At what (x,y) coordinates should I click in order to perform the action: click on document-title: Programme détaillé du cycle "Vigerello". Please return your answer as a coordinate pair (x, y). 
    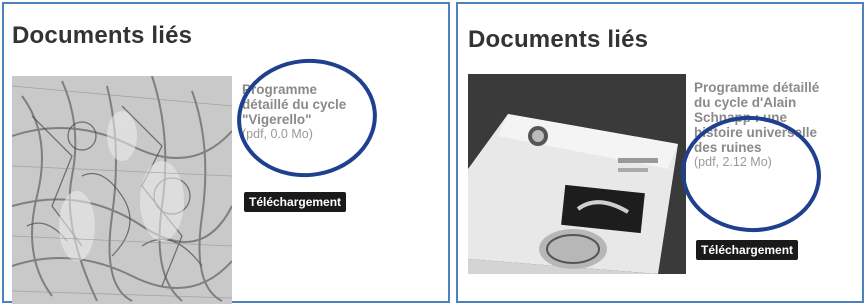
    Looking at the image, I should click on (294, 104).